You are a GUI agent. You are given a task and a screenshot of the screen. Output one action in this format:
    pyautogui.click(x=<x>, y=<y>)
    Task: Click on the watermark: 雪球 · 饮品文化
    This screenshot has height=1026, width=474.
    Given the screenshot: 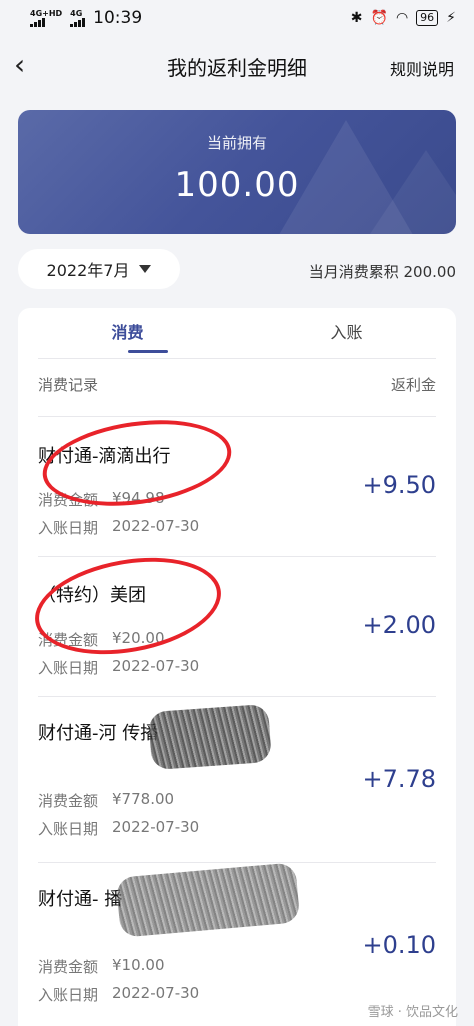 What is the action you would take?
    pyautogui.click(x=412, y=1012)
    